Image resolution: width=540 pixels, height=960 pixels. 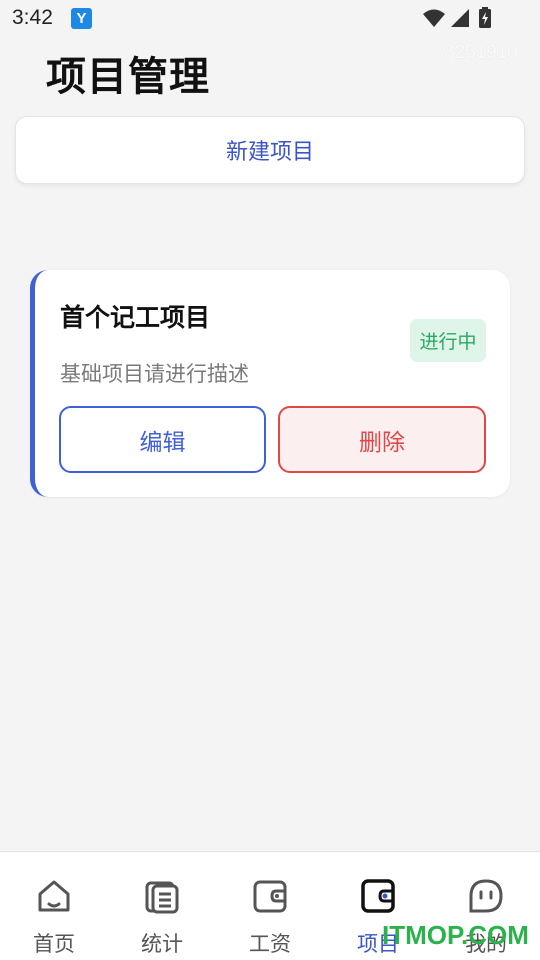 I want to click on status-icons, so click(x=462, y=18).